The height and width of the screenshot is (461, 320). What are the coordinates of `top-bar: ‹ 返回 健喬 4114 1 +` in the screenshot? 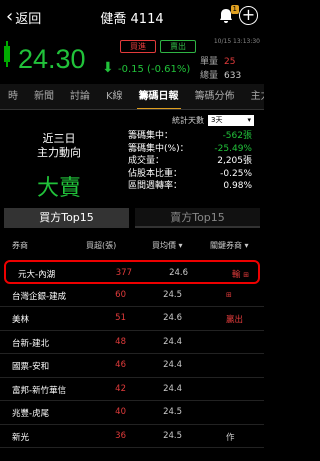 It's located at (132, 17).